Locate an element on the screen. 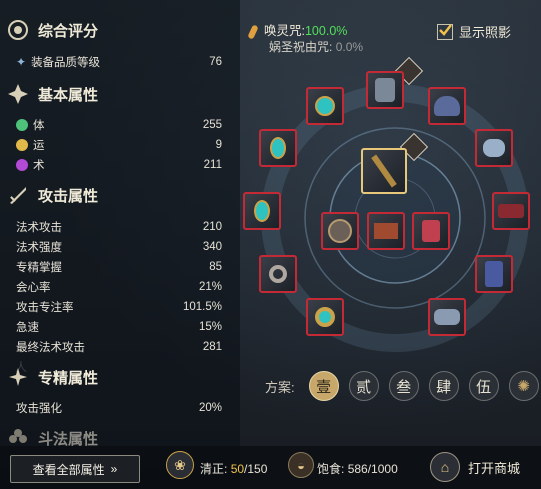 This screenshot has height=489, width=541. plan-button-2: 贰 is located at coordinates (363, 386).